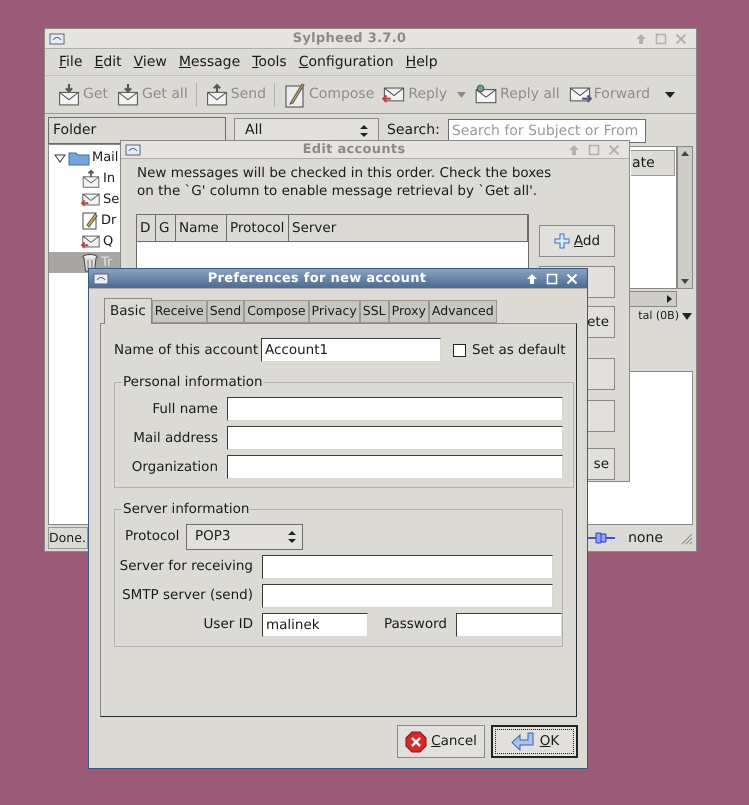 This screenshot has width=749, height=805. I want to click on field-label: Organization, so click(174, 468).